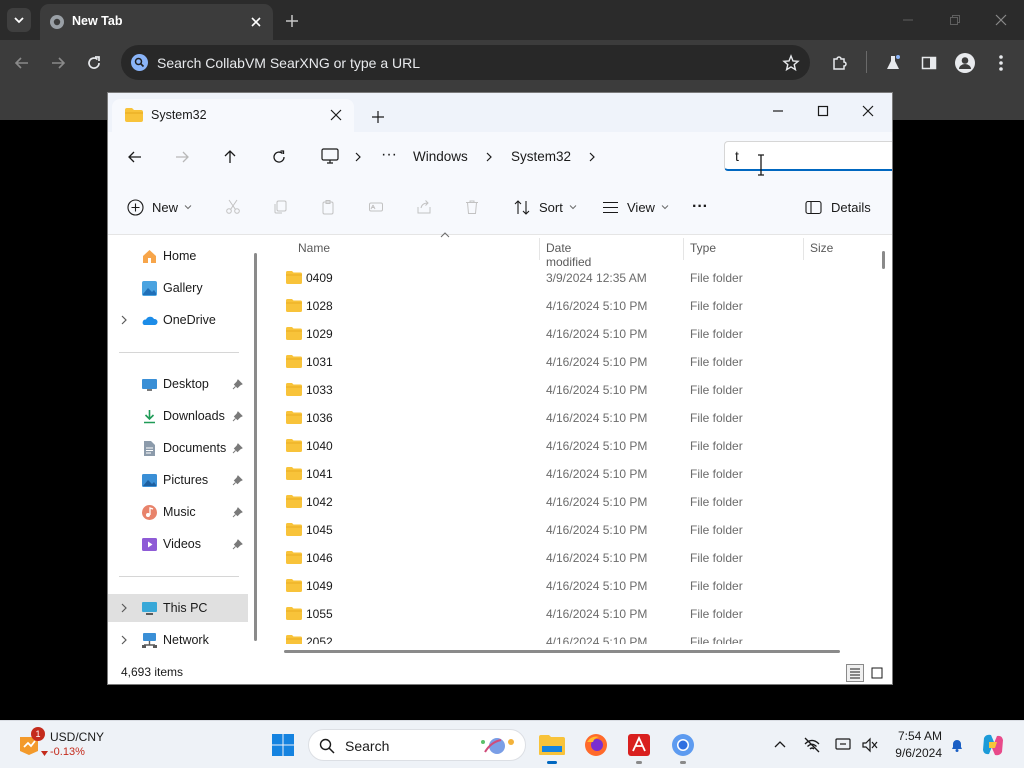 Image resolution: width=1024 pixels, height=768 pixels. I want to click on reload-button, so click(94, 63).